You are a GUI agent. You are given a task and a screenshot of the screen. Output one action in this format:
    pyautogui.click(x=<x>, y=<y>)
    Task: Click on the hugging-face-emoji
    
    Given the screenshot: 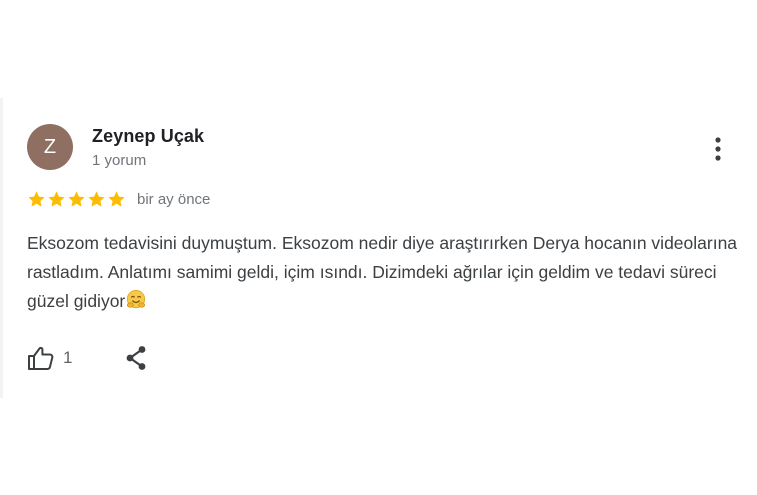 What is the action you would take?
    pyautogui.click(x=136, y=299)
    